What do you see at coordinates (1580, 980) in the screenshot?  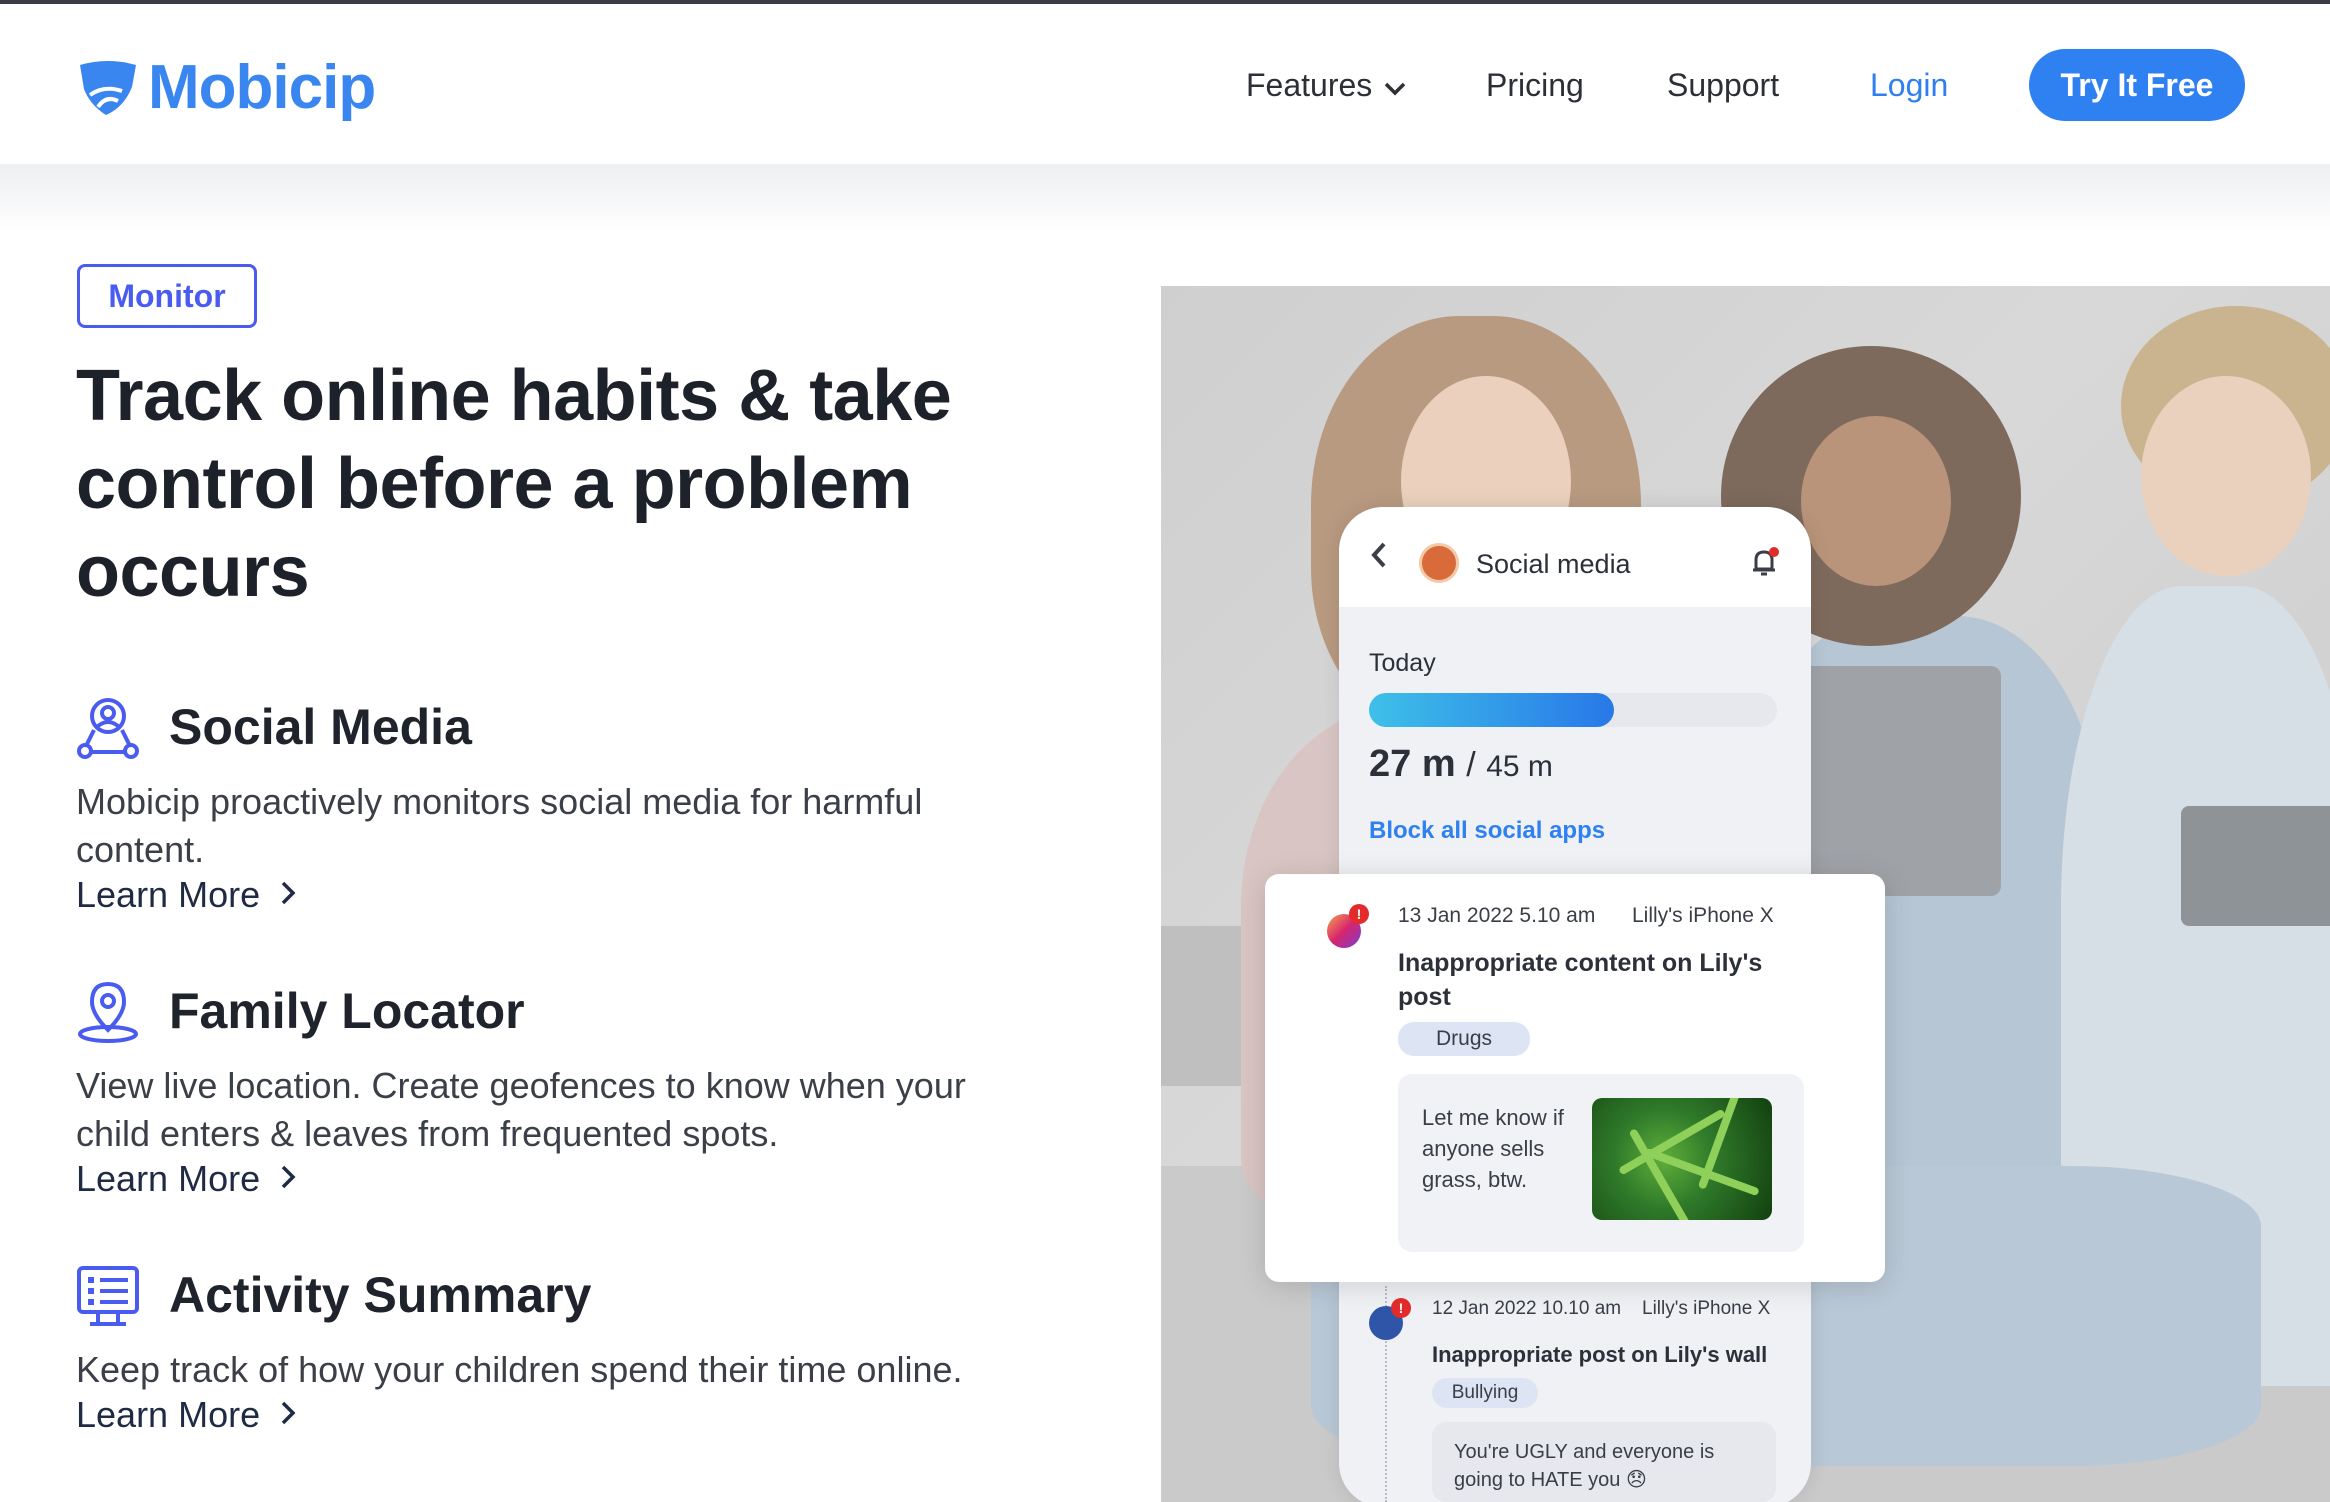 I see `alert-title: Inappropriate content on Lily's post` at bounding box center [1580, 980].